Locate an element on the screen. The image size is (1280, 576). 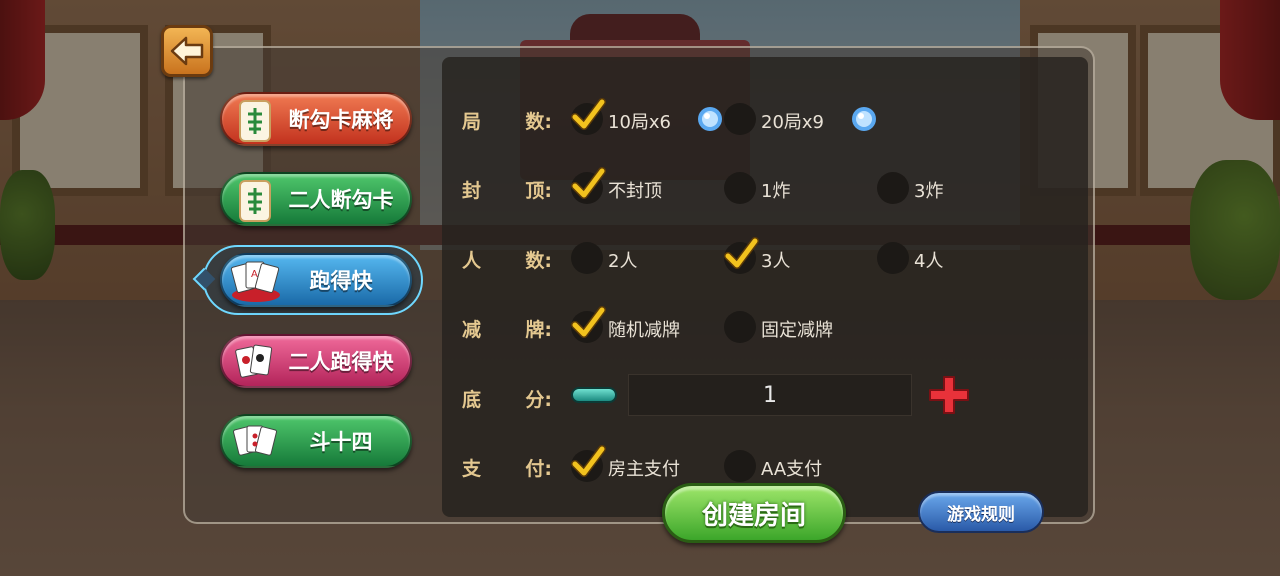
players-2-option: 2人 is located at coordinates (622, 260).